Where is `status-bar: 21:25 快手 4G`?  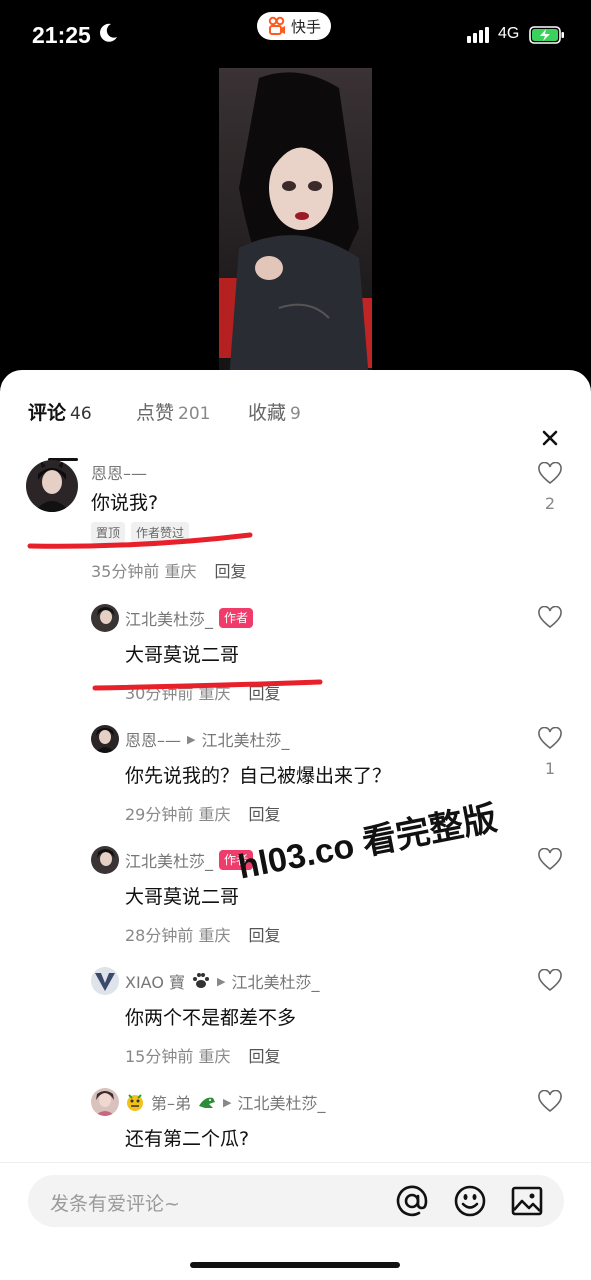 status-bar: 21:25 快手 4G is located at coordinates (295, 35).